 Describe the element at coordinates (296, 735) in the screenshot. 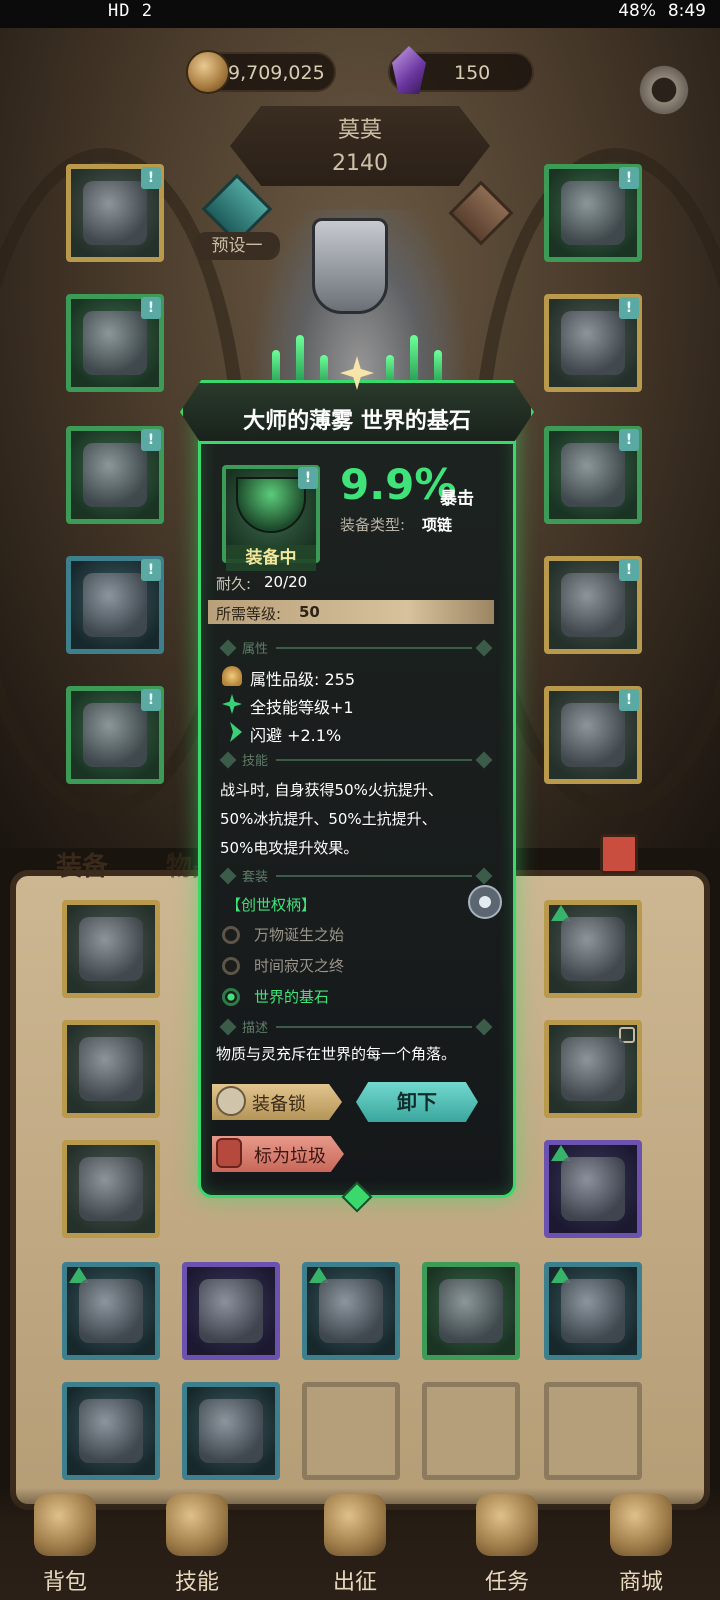

I see `attribute-dodge: 闪避 +2.1%` at that location.